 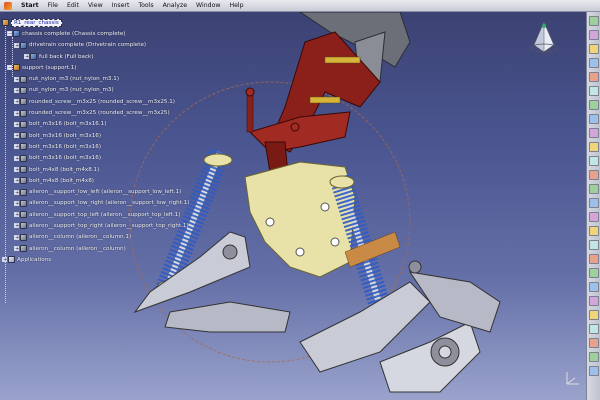 I want to click on tree-node-support: − support (support.1), so click(x=84, y=67).